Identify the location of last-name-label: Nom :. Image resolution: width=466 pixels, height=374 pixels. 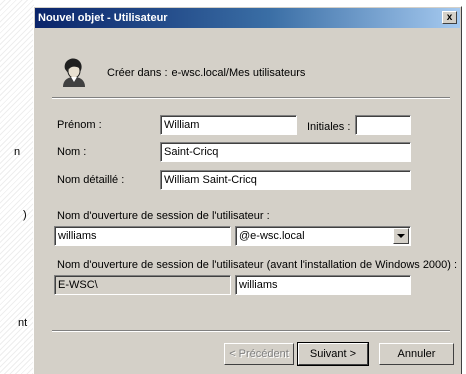
(72, 152).